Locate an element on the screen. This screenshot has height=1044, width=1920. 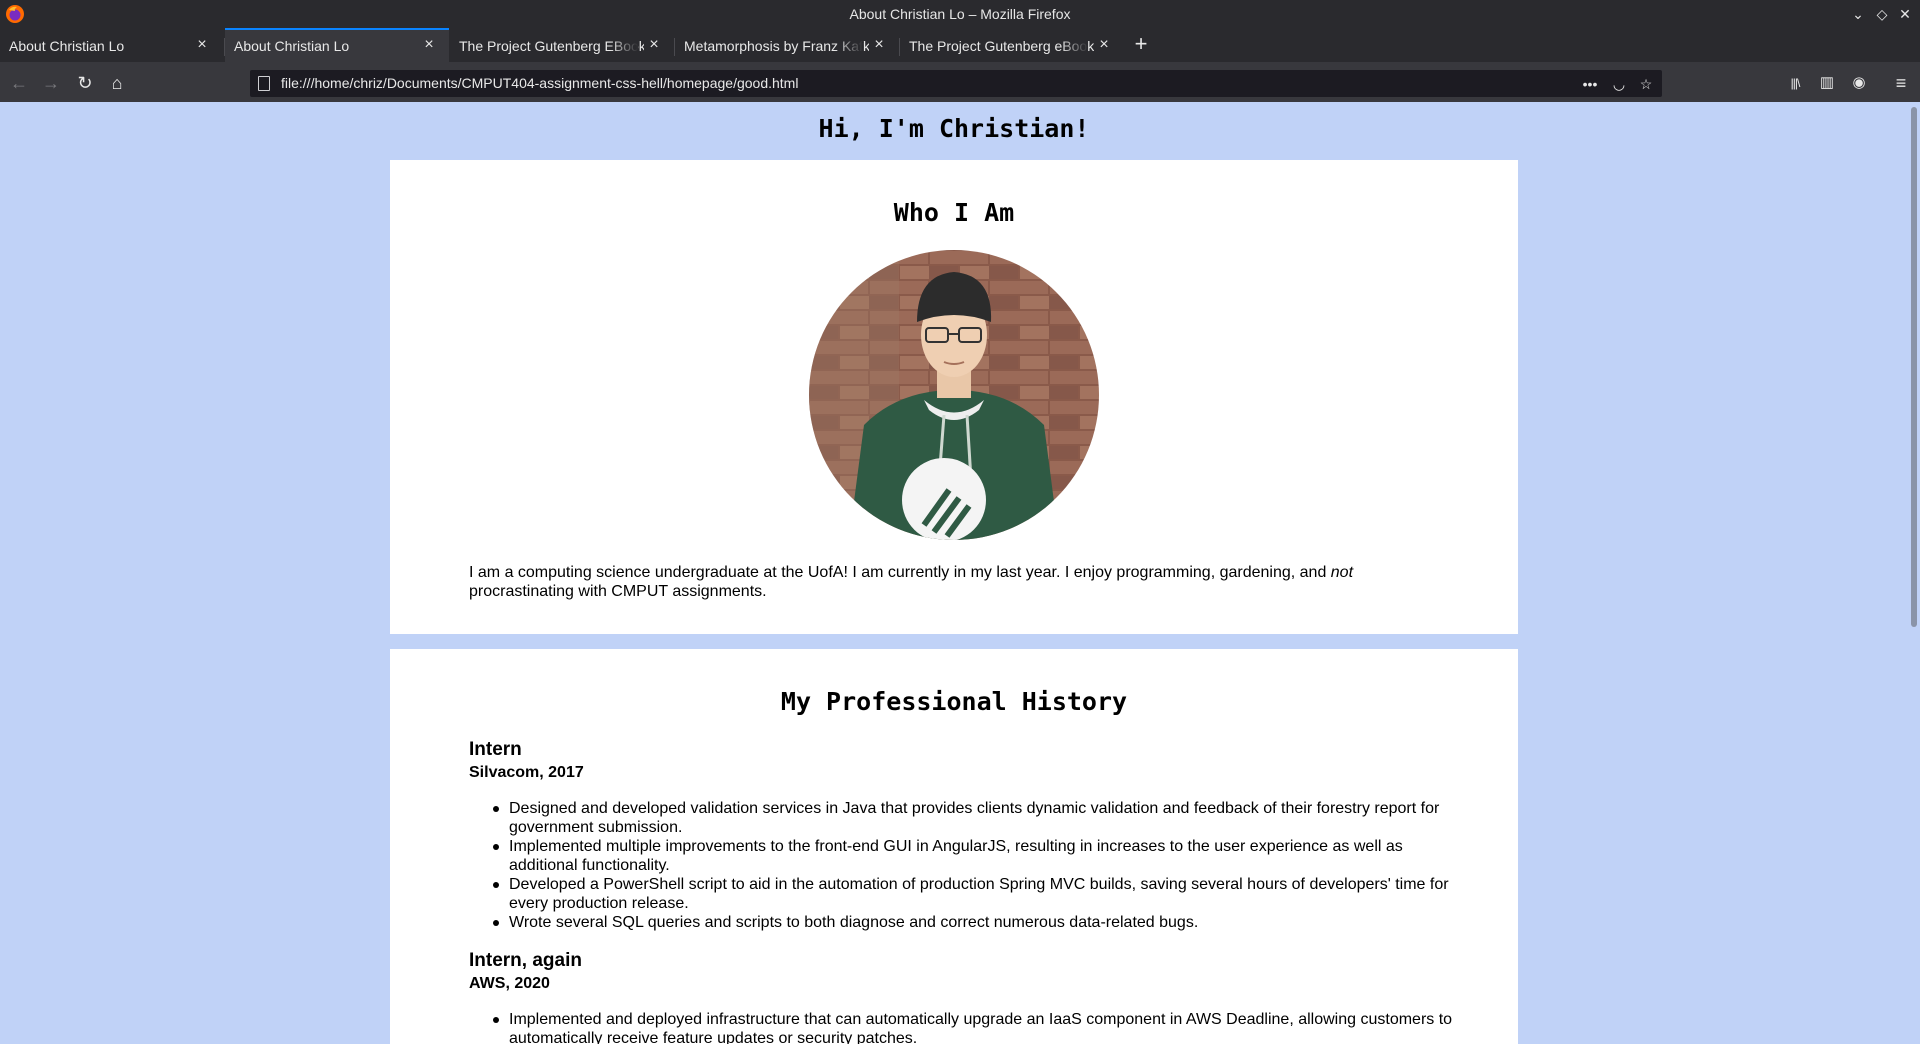
pocket-icon: ◡ is located at coordinates (1619, 84).